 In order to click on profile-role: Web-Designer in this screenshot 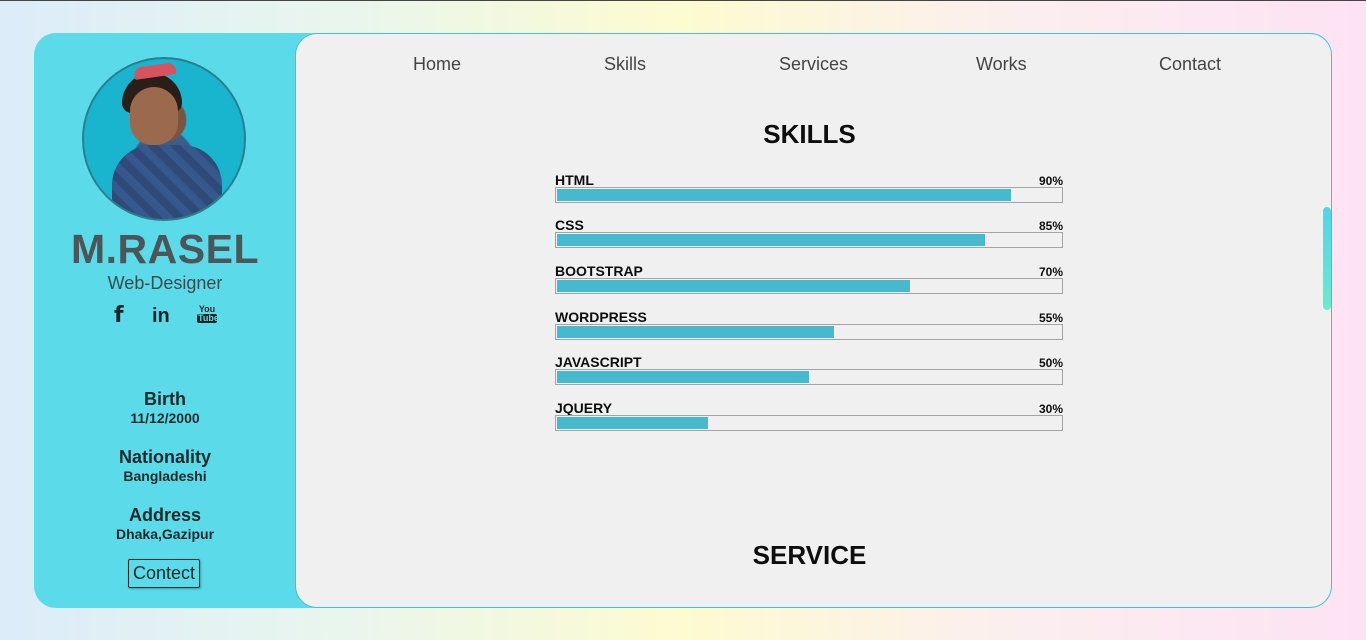, I will do `click(165, 283)`.